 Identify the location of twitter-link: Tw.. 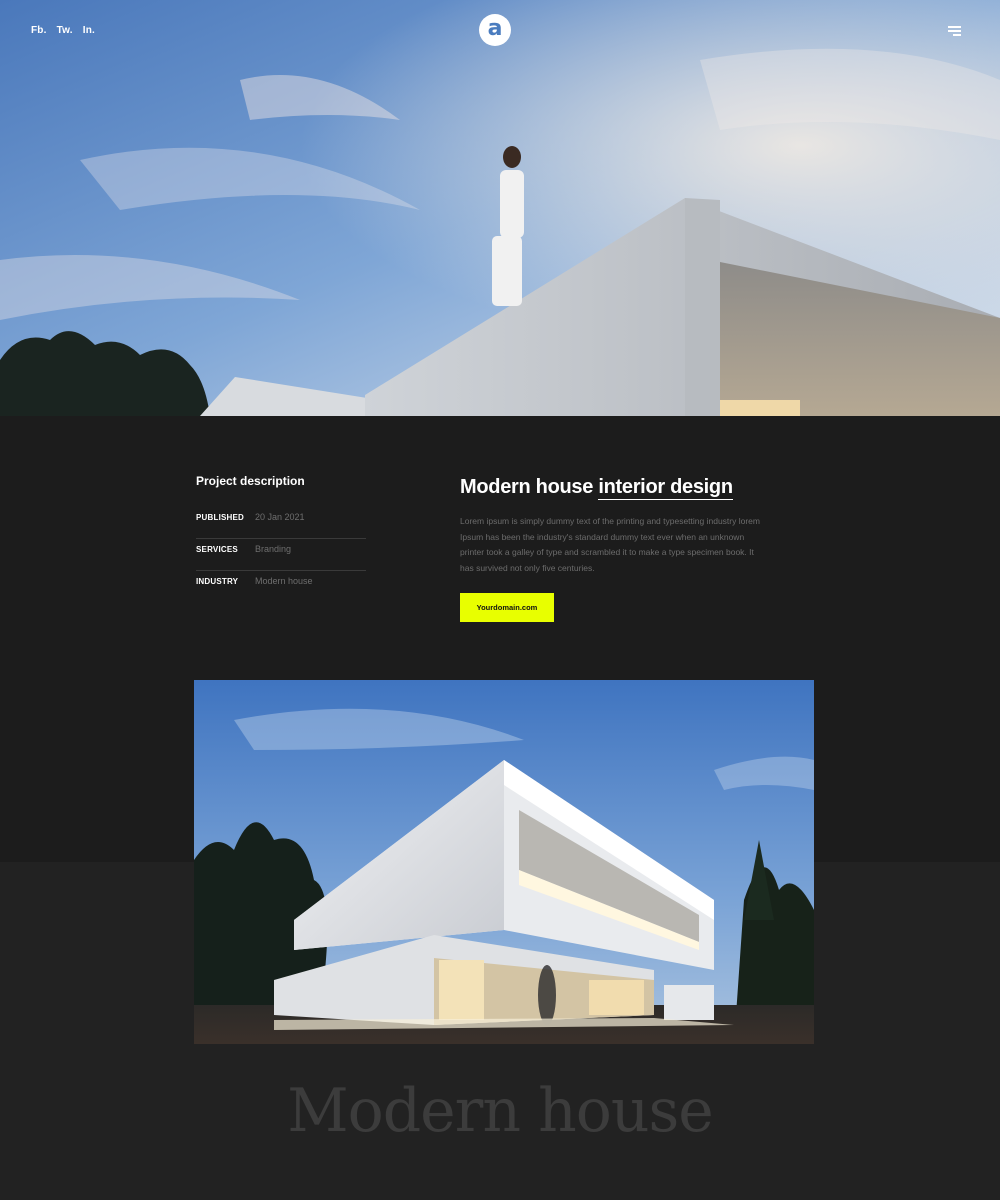
(65, 30).